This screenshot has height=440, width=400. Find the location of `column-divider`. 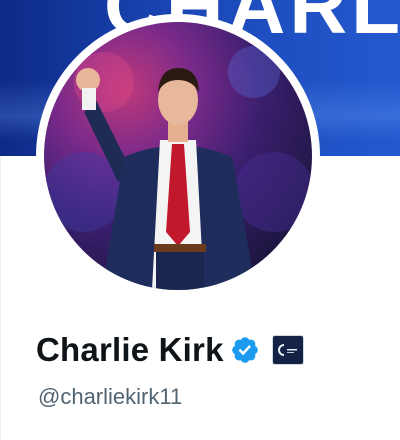

column-divider is located at coordinates (0, 298).